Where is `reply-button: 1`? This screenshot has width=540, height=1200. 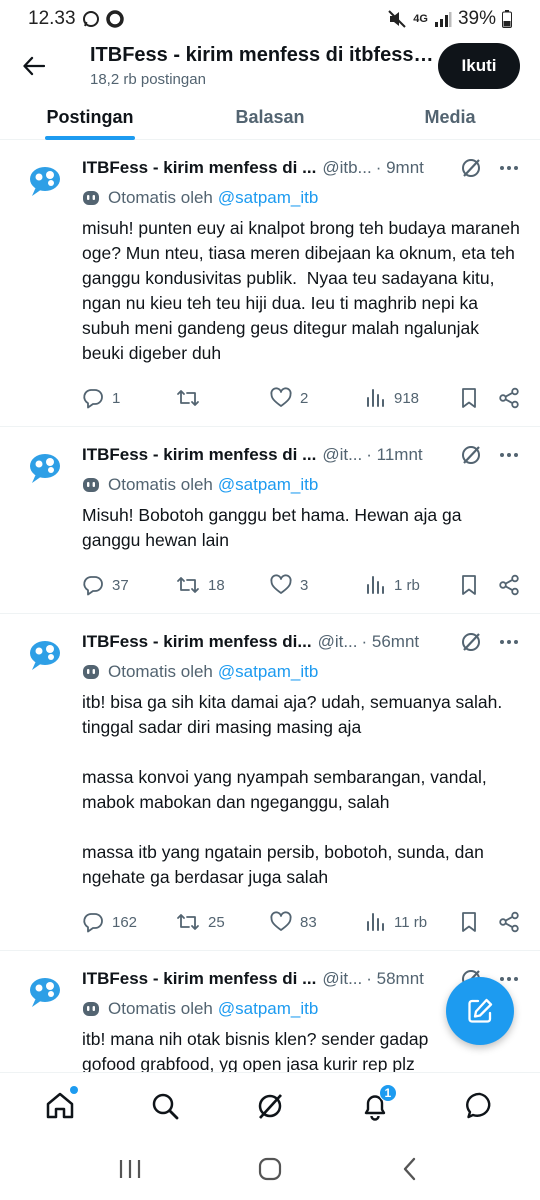 reply-button: 1 is located at coordinates (129, 398).